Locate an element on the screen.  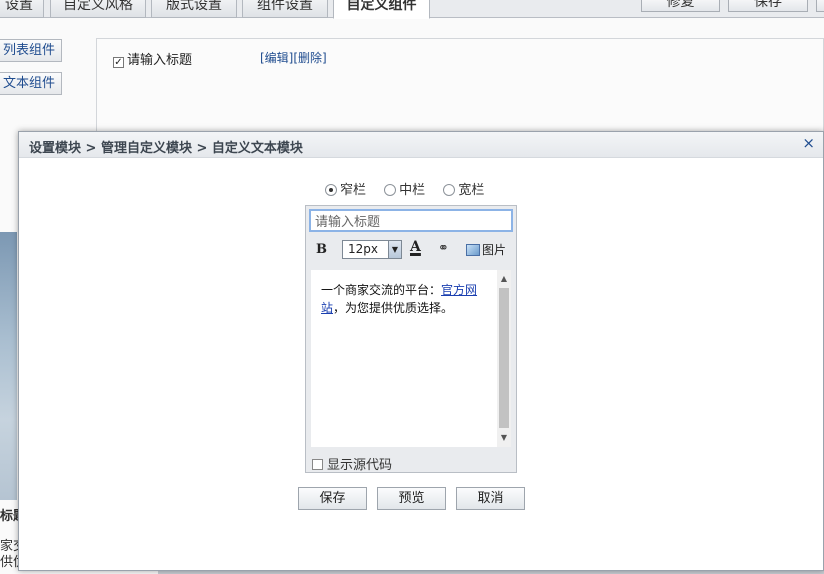
dialog-breadcrumb: 设置模块 > 管理自定义模块 > 自定义文本模块 is located at coordinates (166, 148).